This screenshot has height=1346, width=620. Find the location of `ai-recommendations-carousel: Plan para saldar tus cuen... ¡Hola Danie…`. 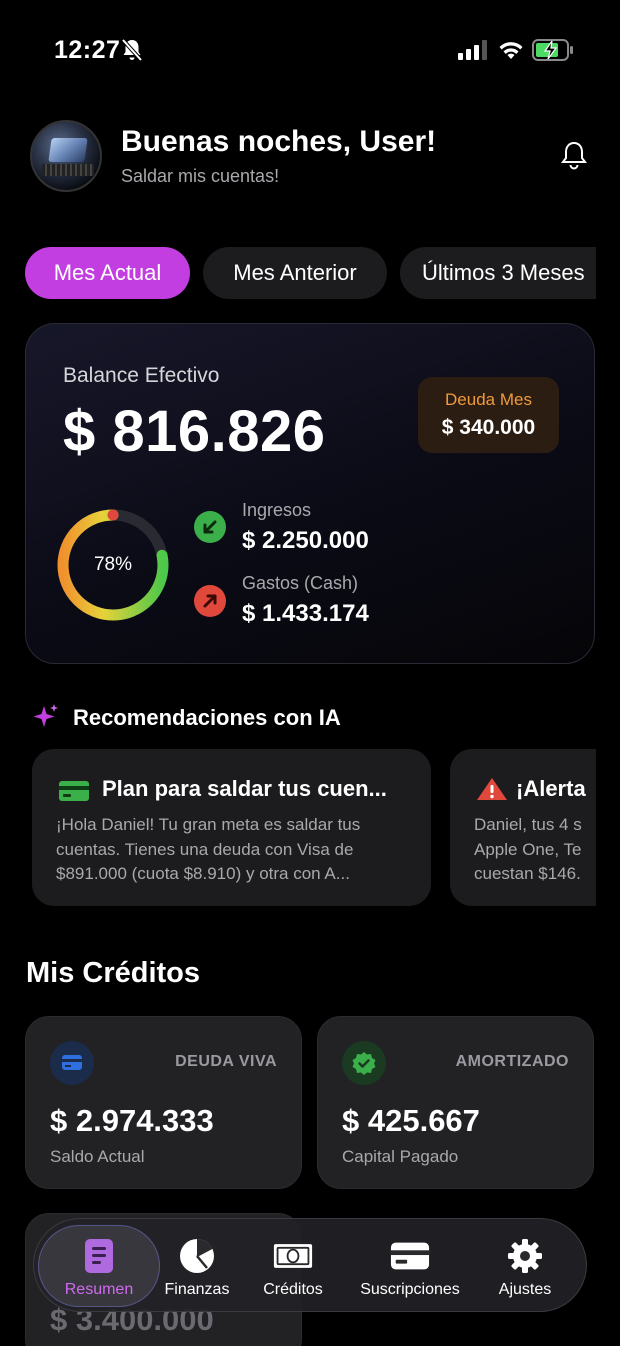

ai-recommendations-carousel: Plan para saldar tus cuen... ¡Hola Danie… is located at coordinates (298, 830).